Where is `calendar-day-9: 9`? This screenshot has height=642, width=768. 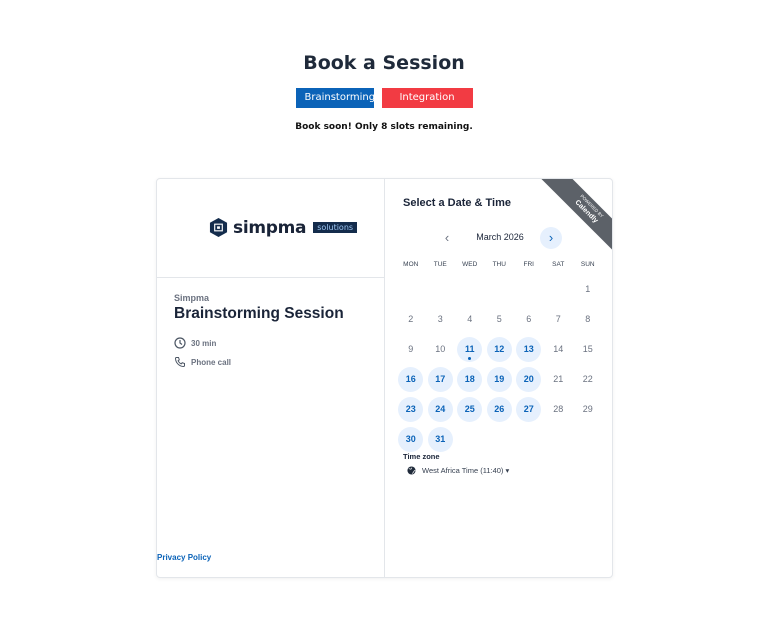
calendar-day-9: 9 is located at coordinates (411, 349).